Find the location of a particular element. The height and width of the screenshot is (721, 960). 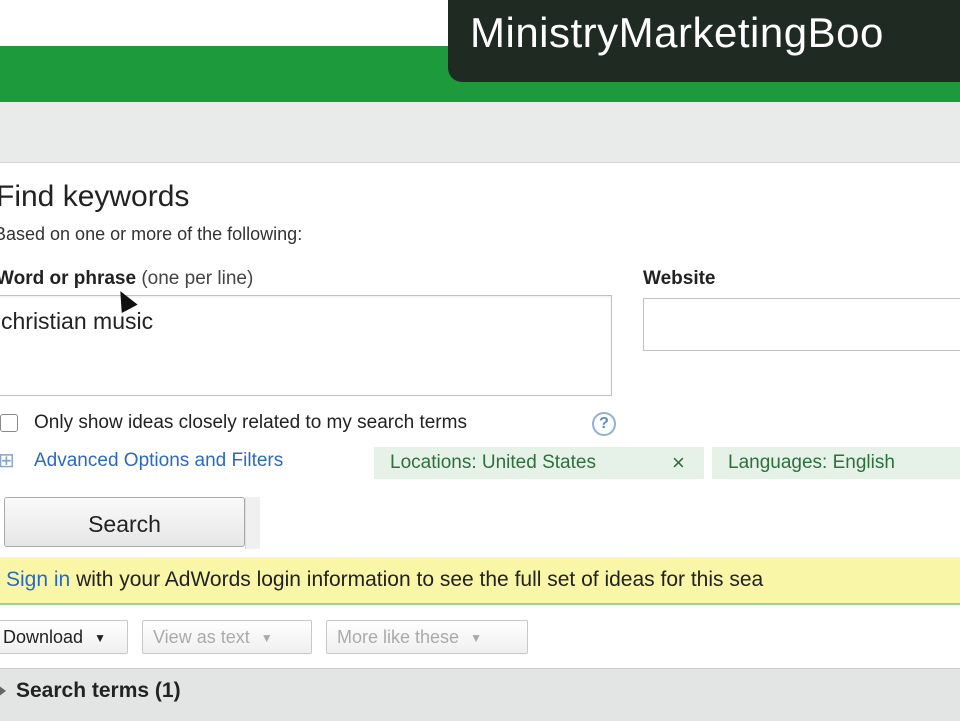

languages-filter-chip: Languages: English is located at coordinates (836, 463).